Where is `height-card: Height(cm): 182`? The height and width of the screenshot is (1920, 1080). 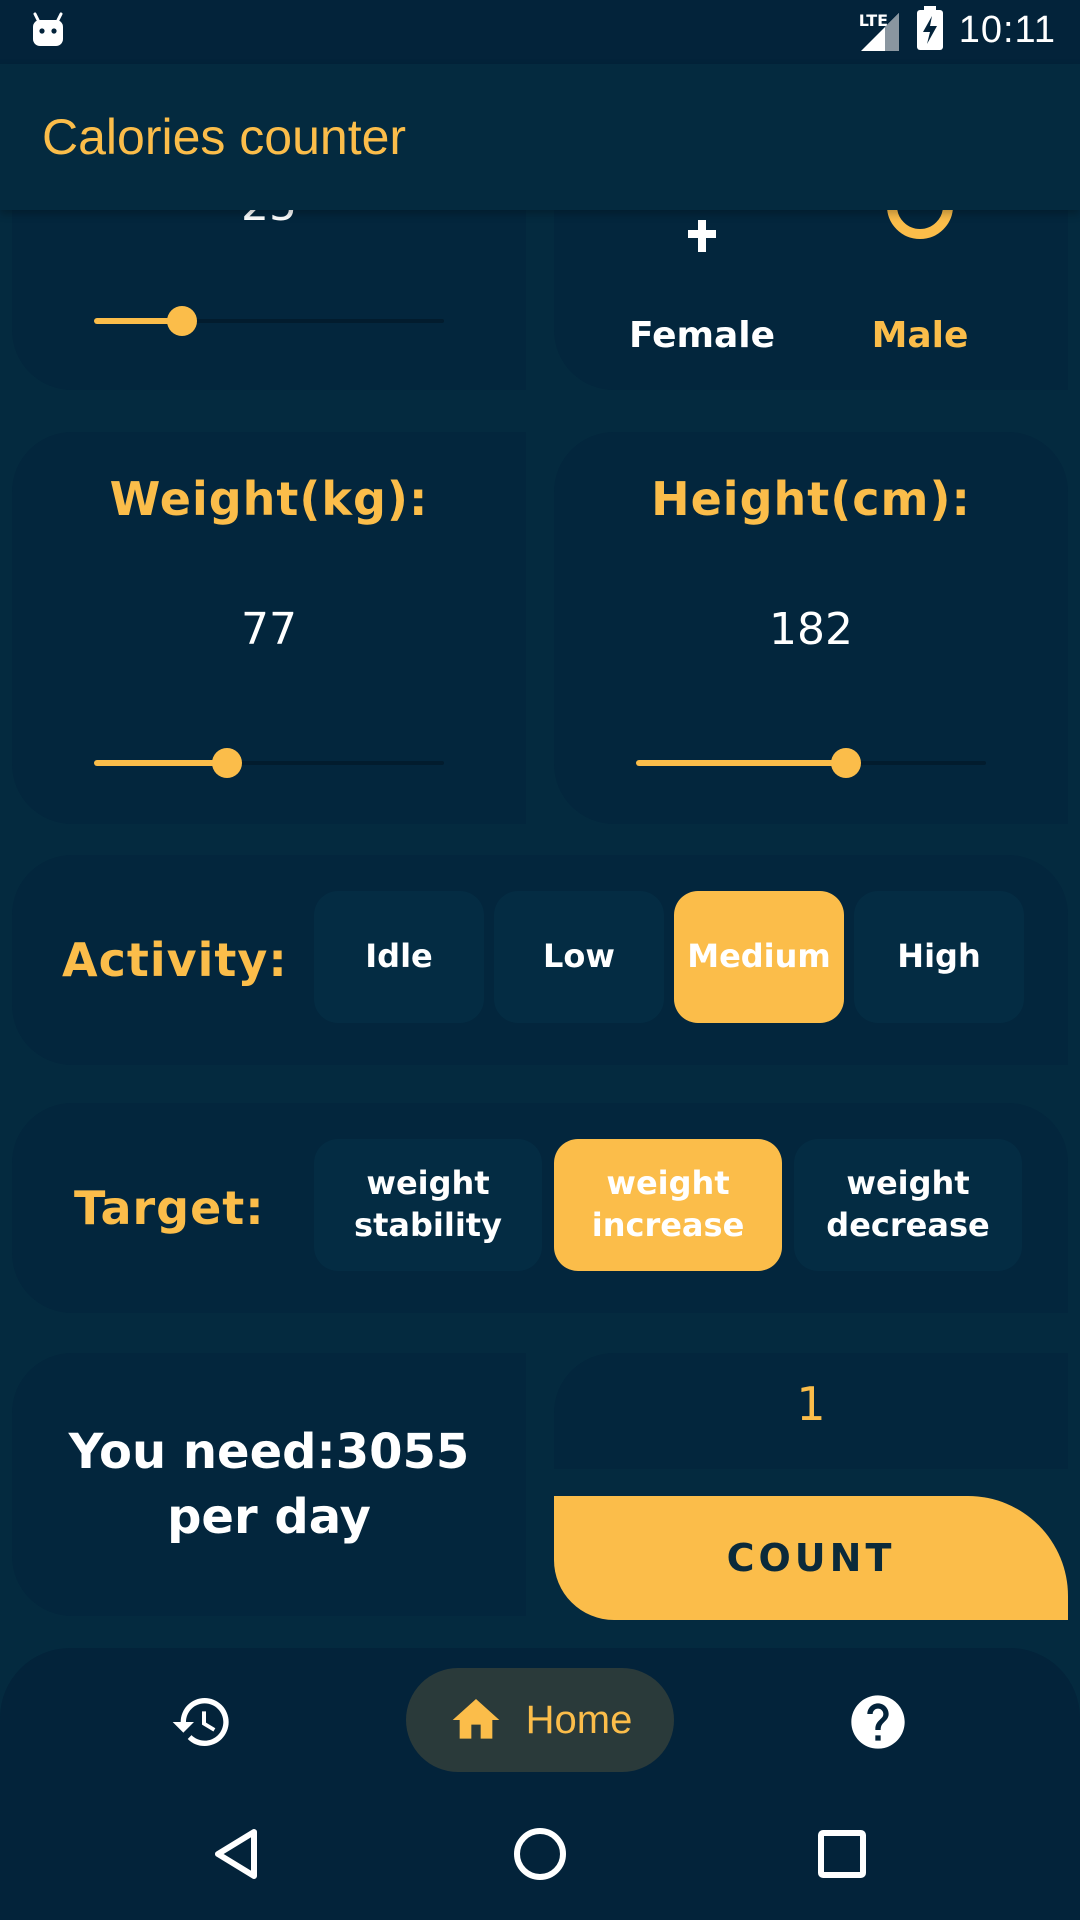
height-card: Height(cm): 182 is located at coordinates (811, 628).